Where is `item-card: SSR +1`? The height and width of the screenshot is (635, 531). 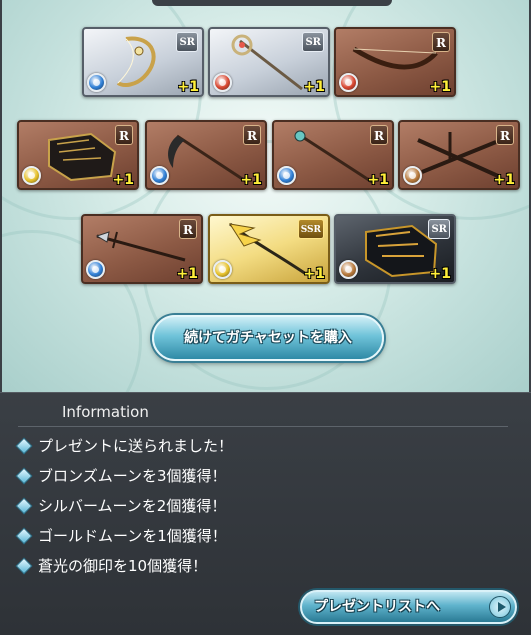
item-card: SSR +1 is located at coordinates (269, 249).